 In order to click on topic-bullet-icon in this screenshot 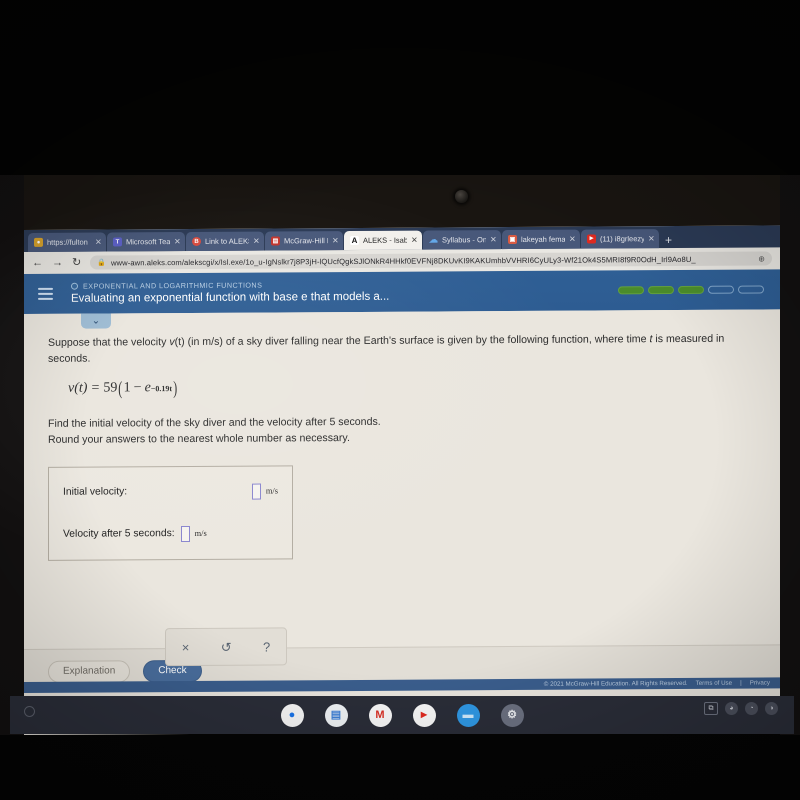, I will do `click(74, 286)`.